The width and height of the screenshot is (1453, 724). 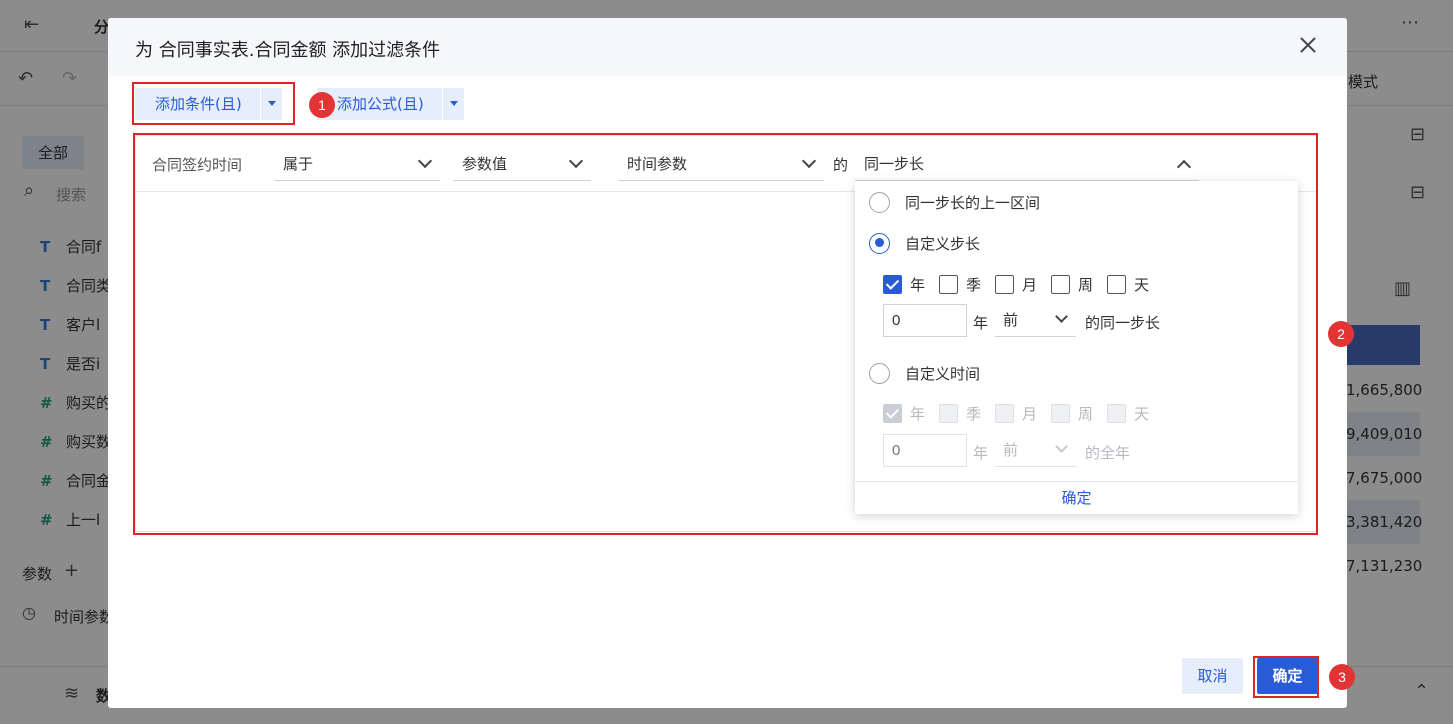 I want to click on radio-custom-step, so click(x=879, y=243).